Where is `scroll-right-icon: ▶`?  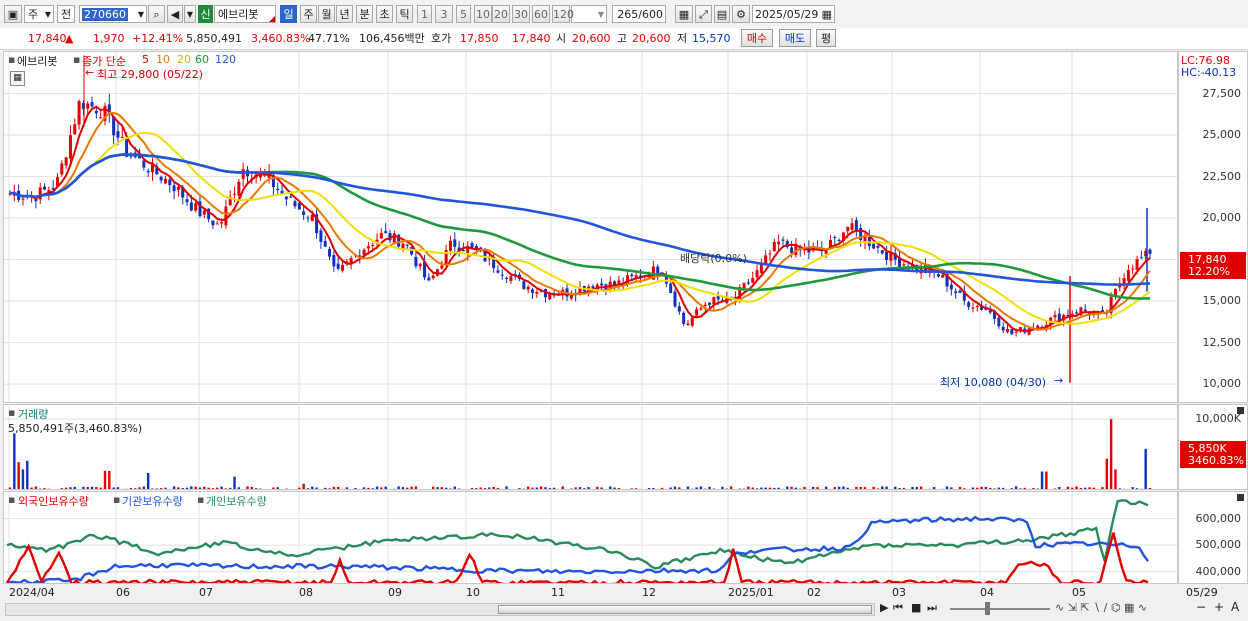 scroll-right-icon: ▶ is located at coordinates (884, 607).